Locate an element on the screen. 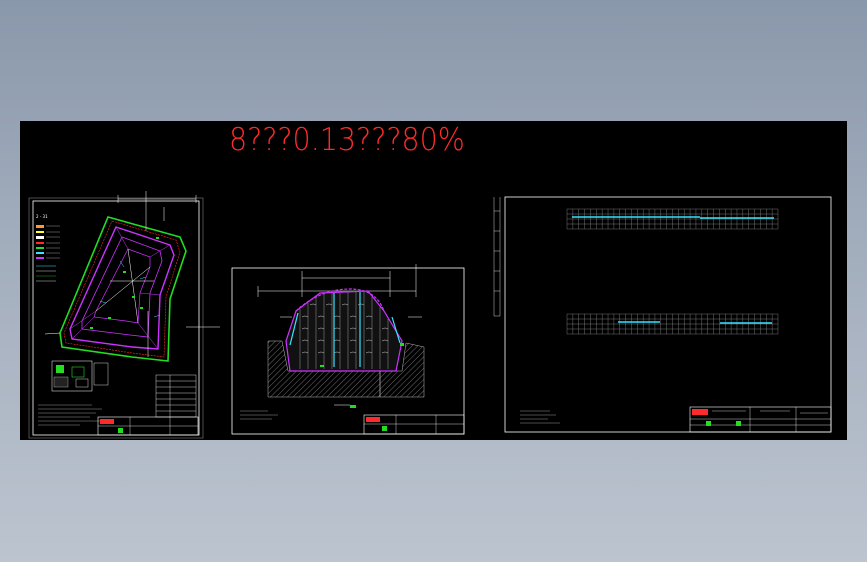  site-plan-legend: 2 - 31 is located at coordinates (48, 248).